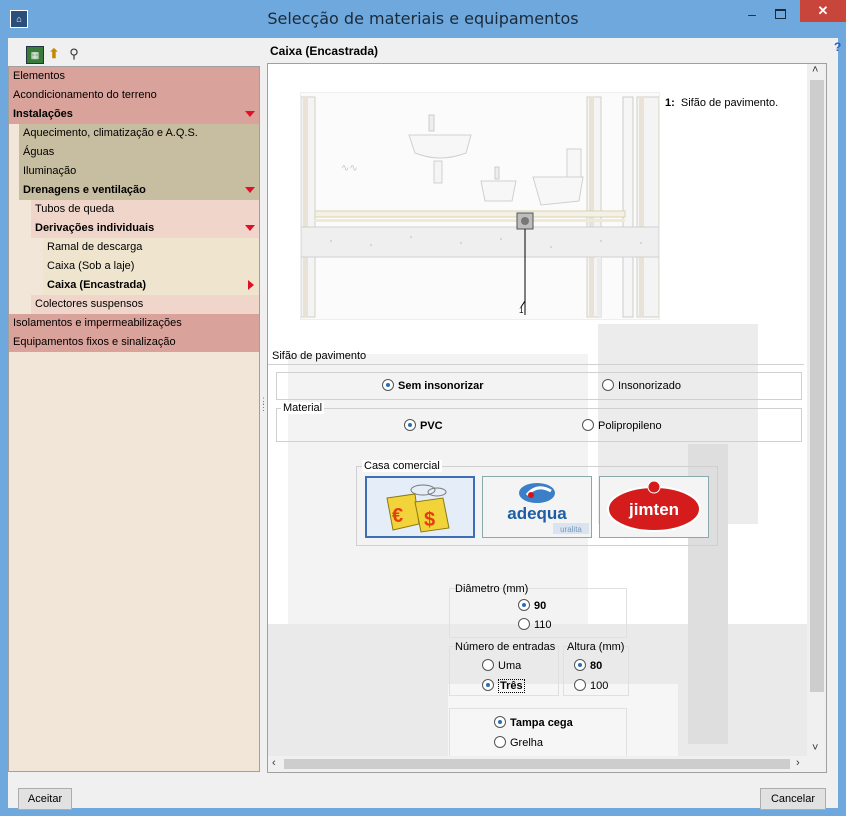  What do you see at coordinates (95, 228) in the screenshot?
I see `tree-item-label: Derivações individuais` at bounding box center [95, 228].